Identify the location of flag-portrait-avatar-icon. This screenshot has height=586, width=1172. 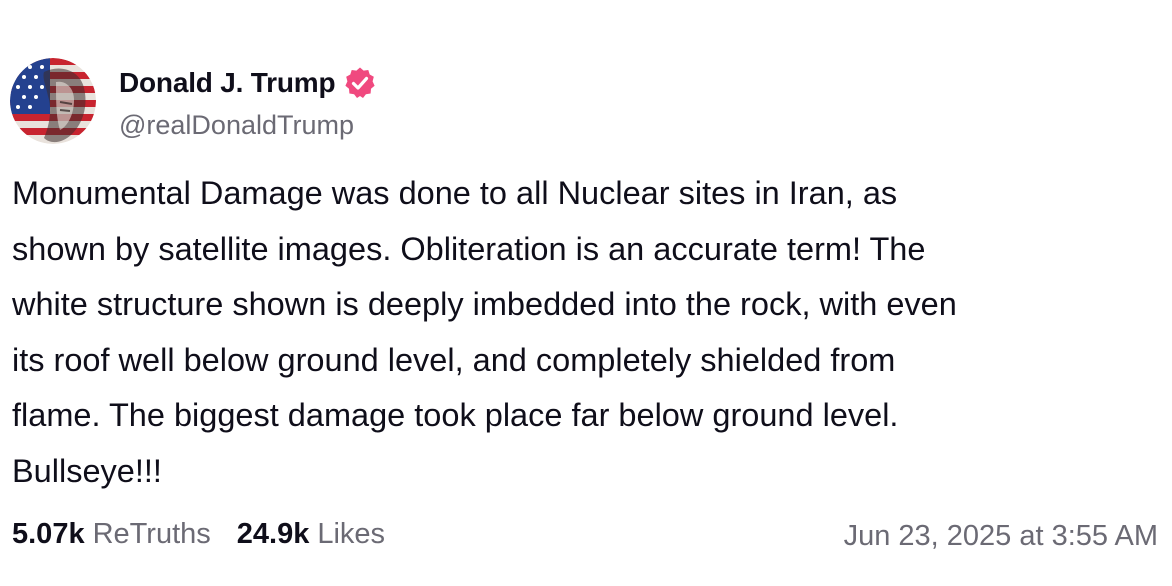
(53, 101).